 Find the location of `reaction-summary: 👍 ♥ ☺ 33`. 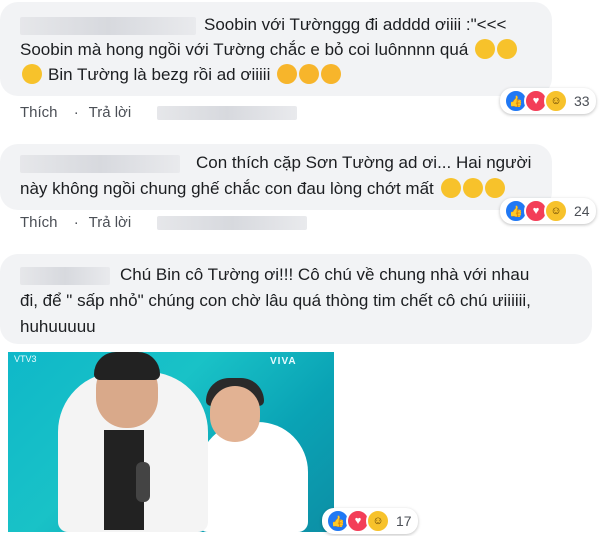

reaction-summary: 👍 ♥ ☺ 33 is located at coordinates (548, 101).